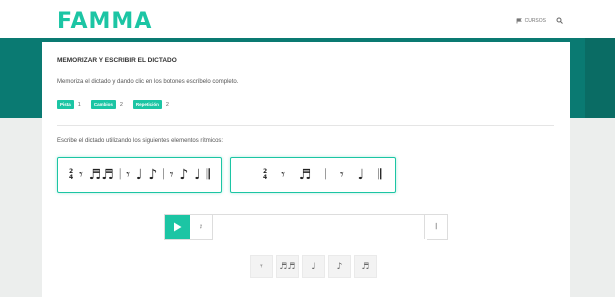  I want to click on symbol-palette: 𝄾 ♬♬ ♩ ♪ ♬, so click(313, 266).